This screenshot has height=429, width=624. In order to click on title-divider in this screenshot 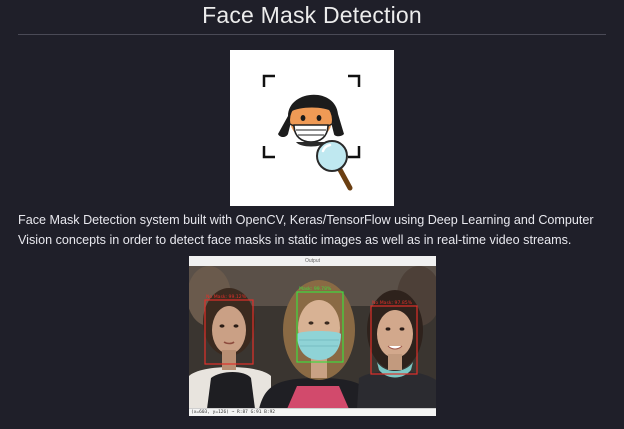, I will do `click(312, 34)`.